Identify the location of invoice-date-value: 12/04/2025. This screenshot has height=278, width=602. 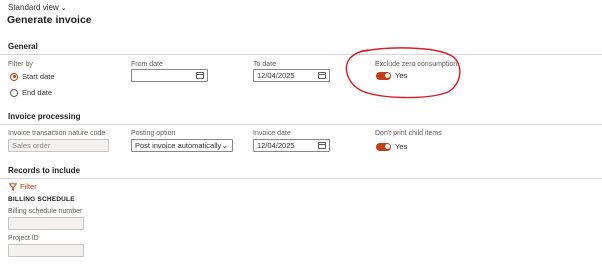
(276, 145).